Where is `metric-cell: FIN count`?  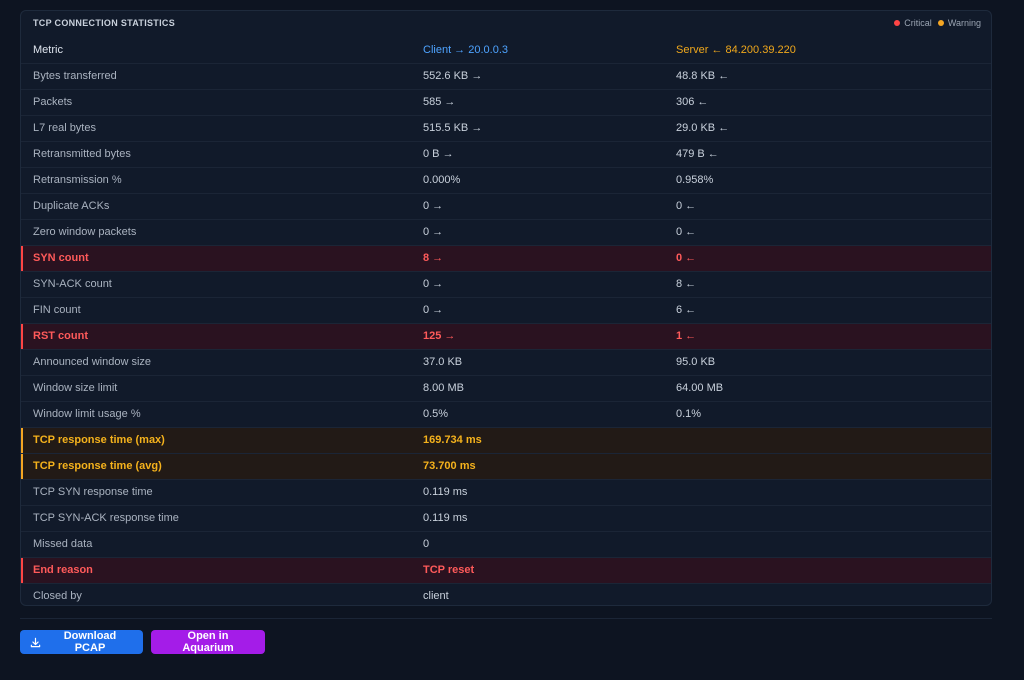
metric-cell: FIN count is located at coordinates (216, 310).